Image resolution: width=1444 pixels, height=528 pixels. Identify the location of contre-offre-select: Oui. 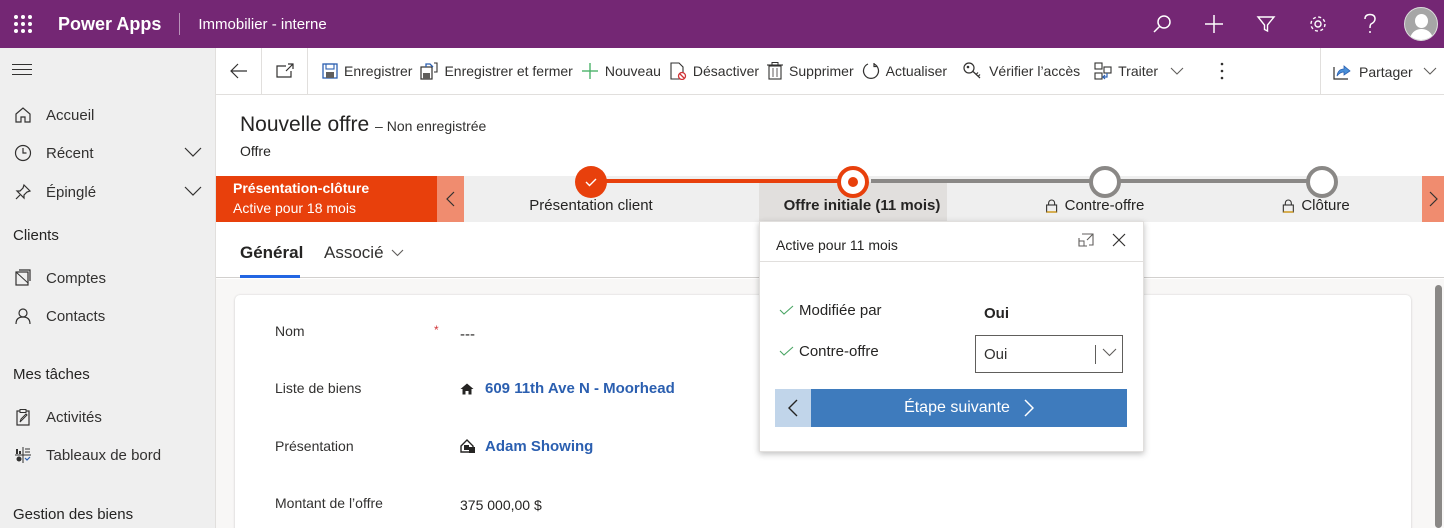
(1049, 354).